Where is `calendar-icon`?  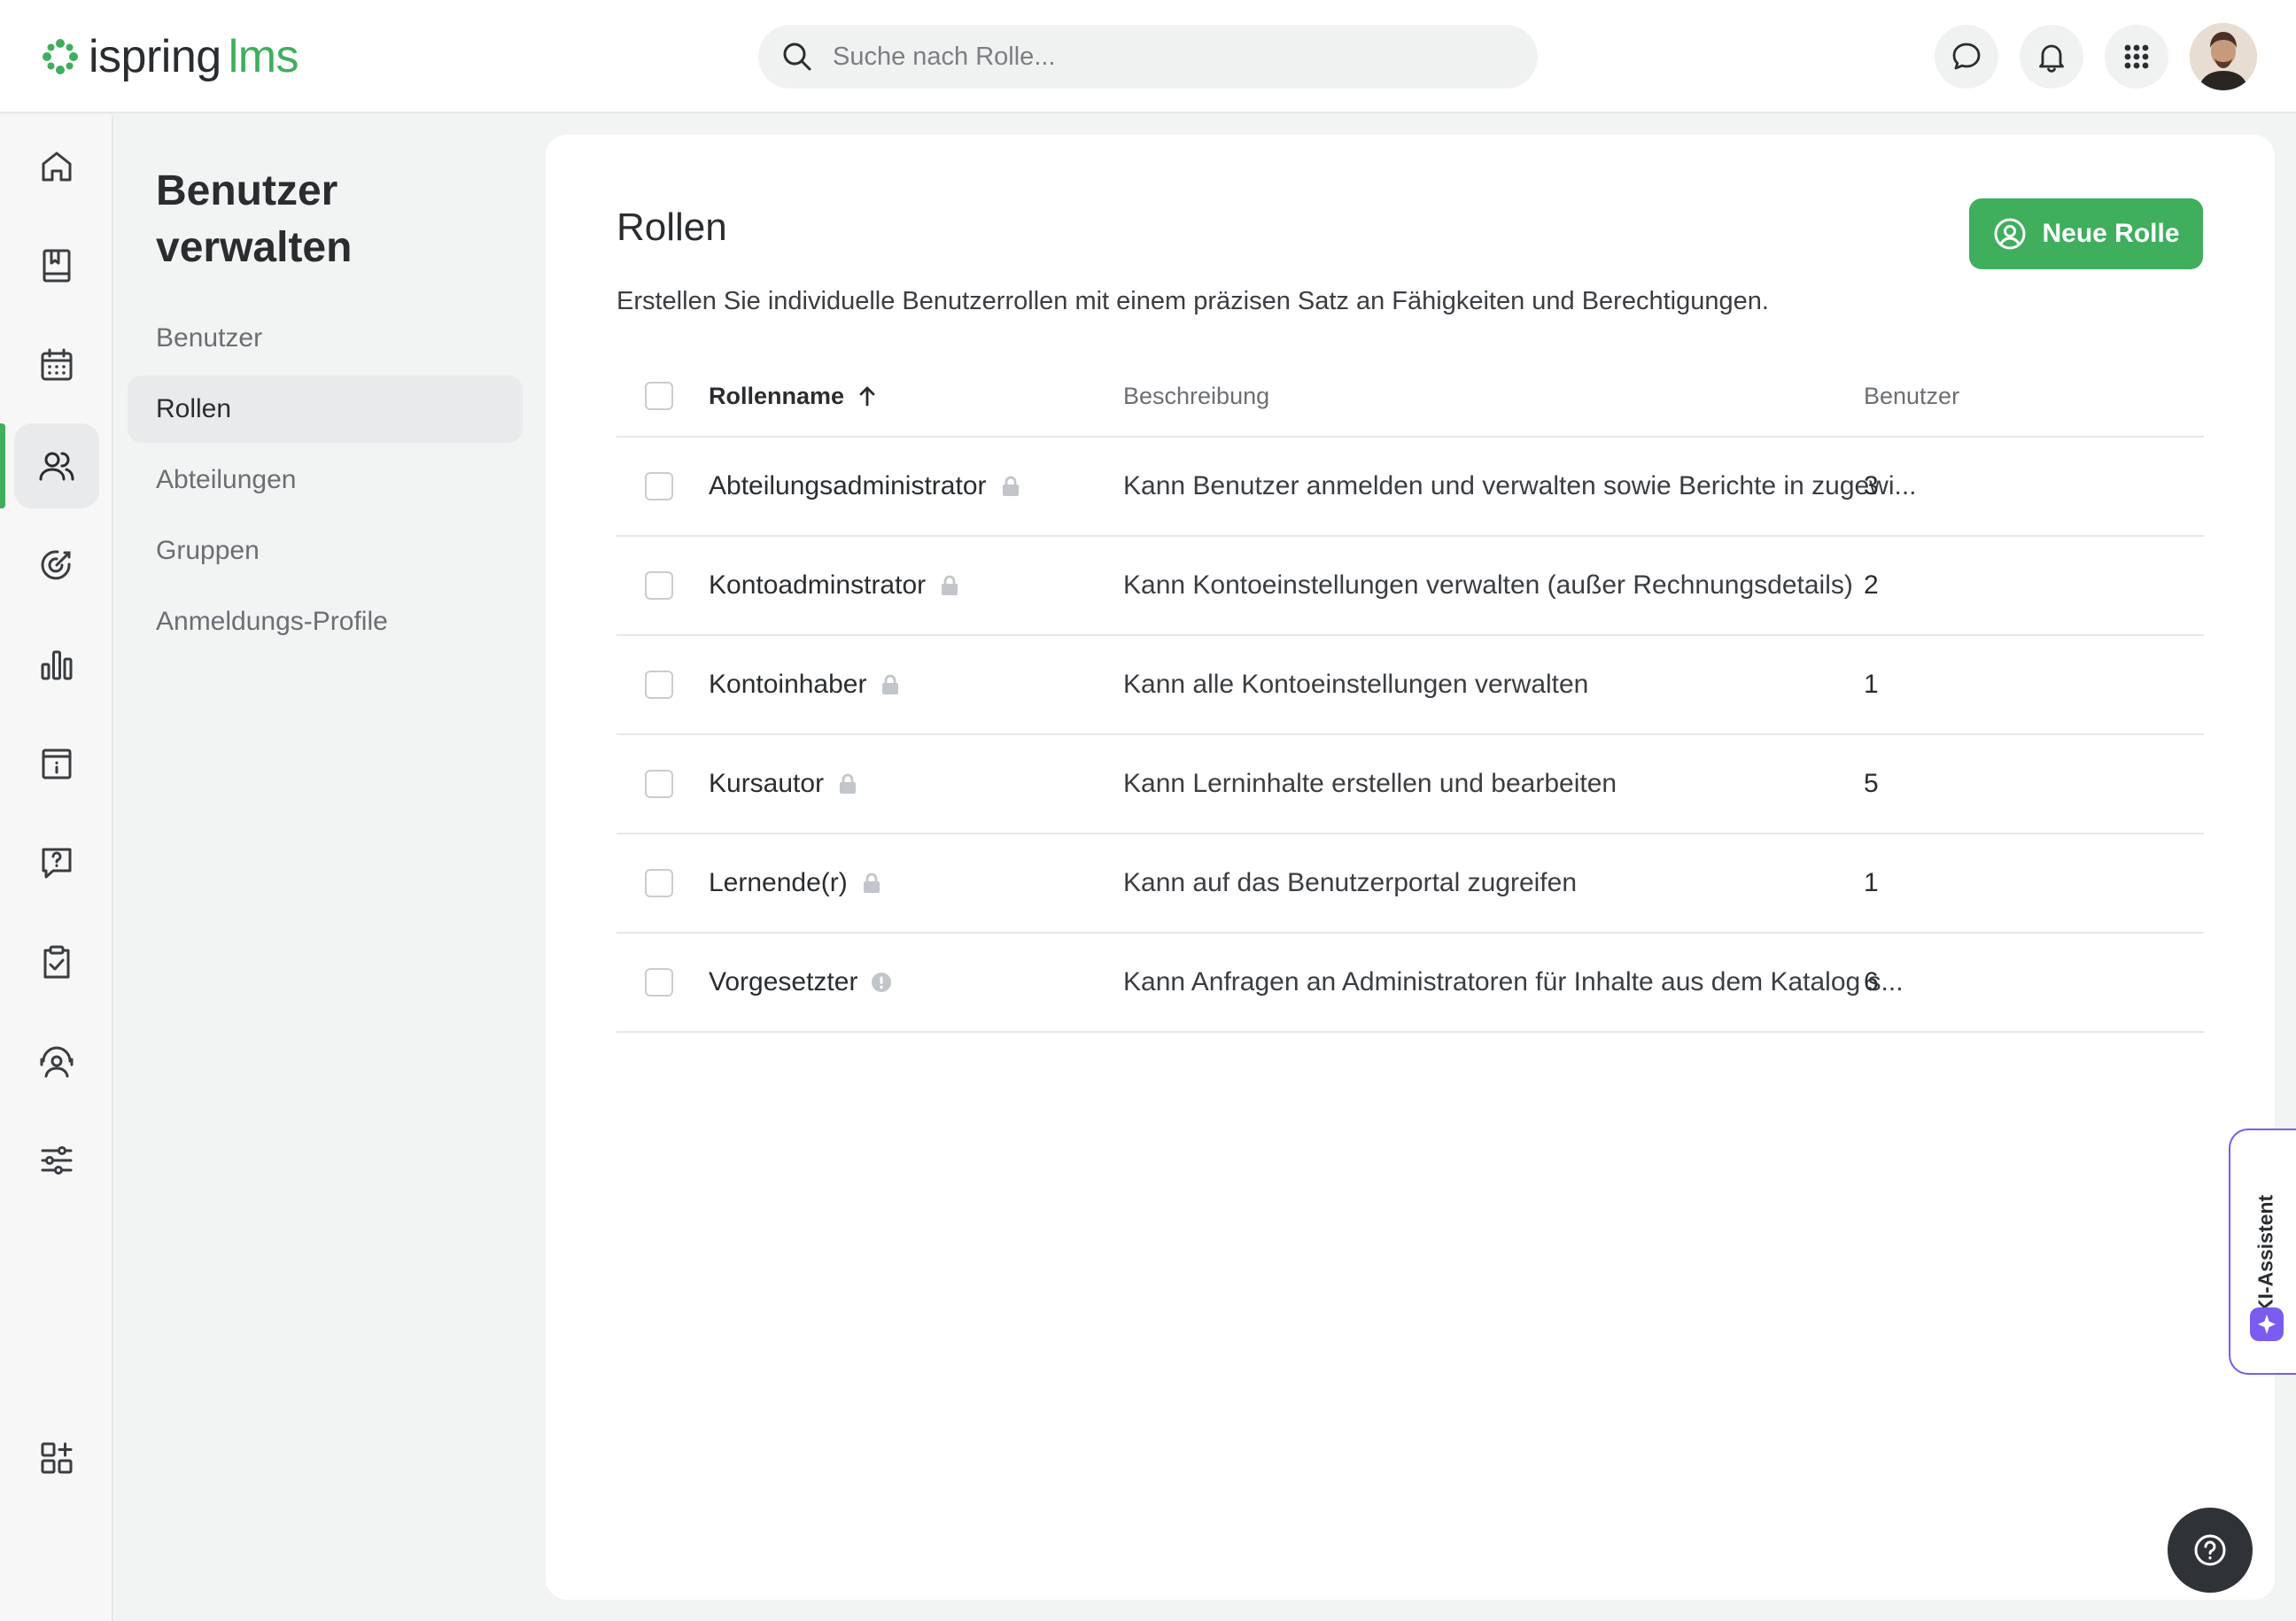
calendar-icon is located at coordinates (57, 365).